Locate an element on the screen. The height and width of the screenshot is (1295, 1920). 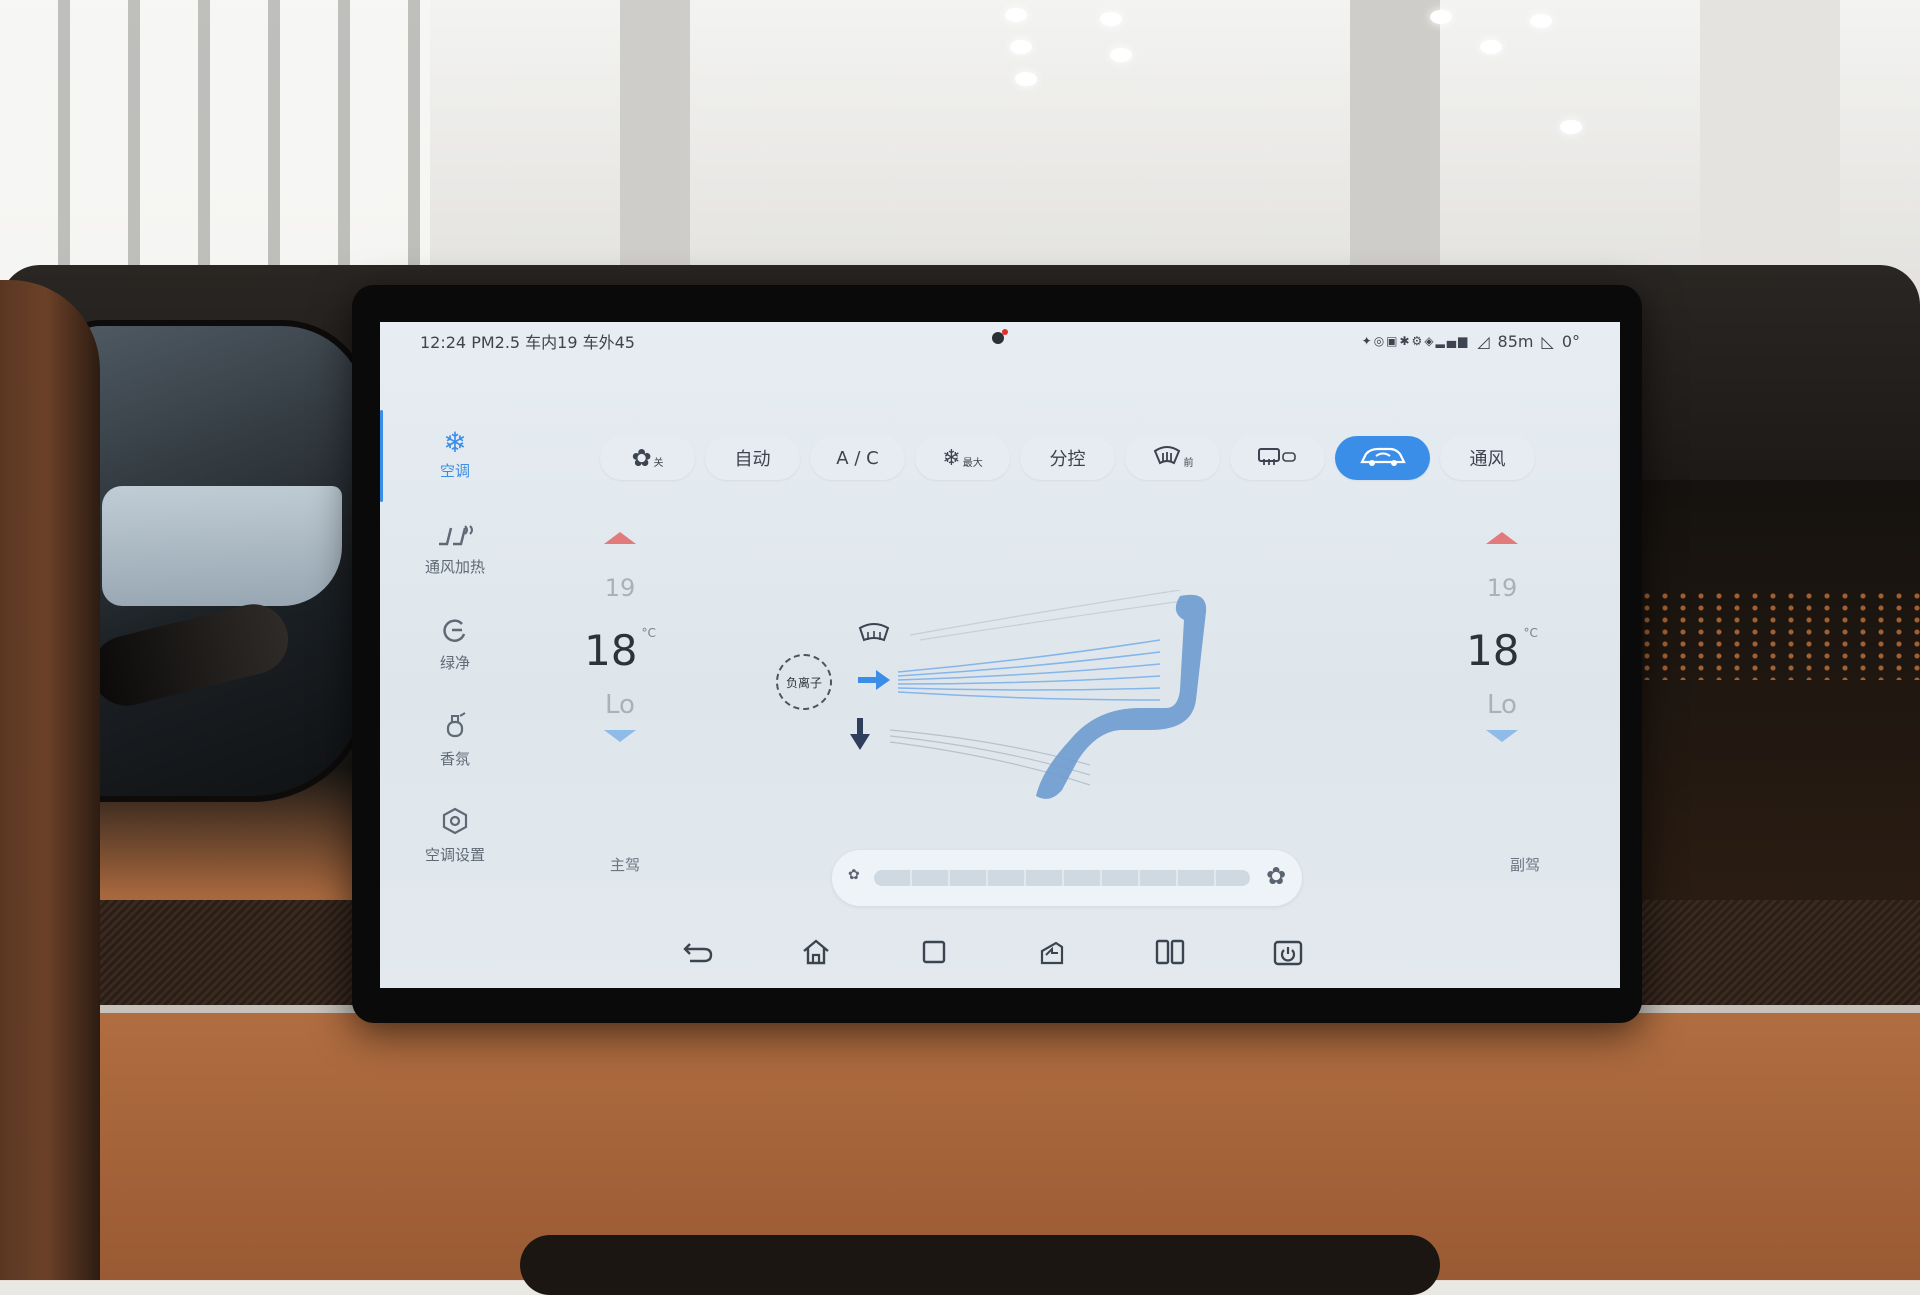
fan-speed-slider: ✿ ✿ is located at coordinates (1067, 878).